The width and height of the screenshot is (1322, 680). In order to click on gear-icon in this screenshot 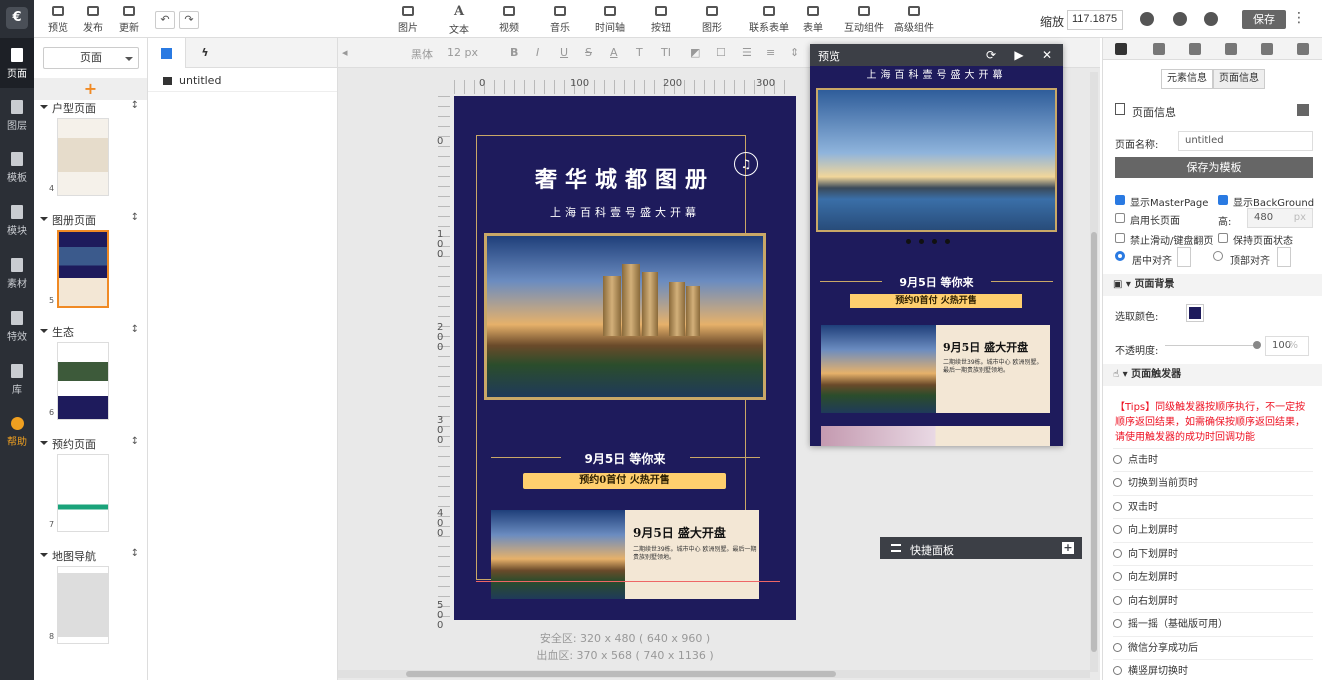, I will do `click(1121, 49)`.